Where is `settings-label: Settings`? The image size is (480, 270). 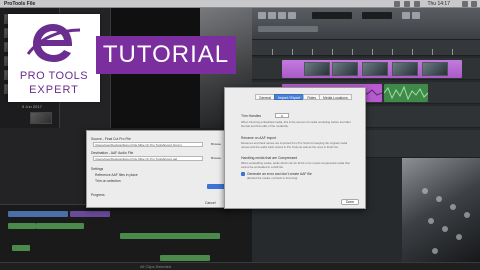 settings-label: Settings is located at coordinates (97, 169).